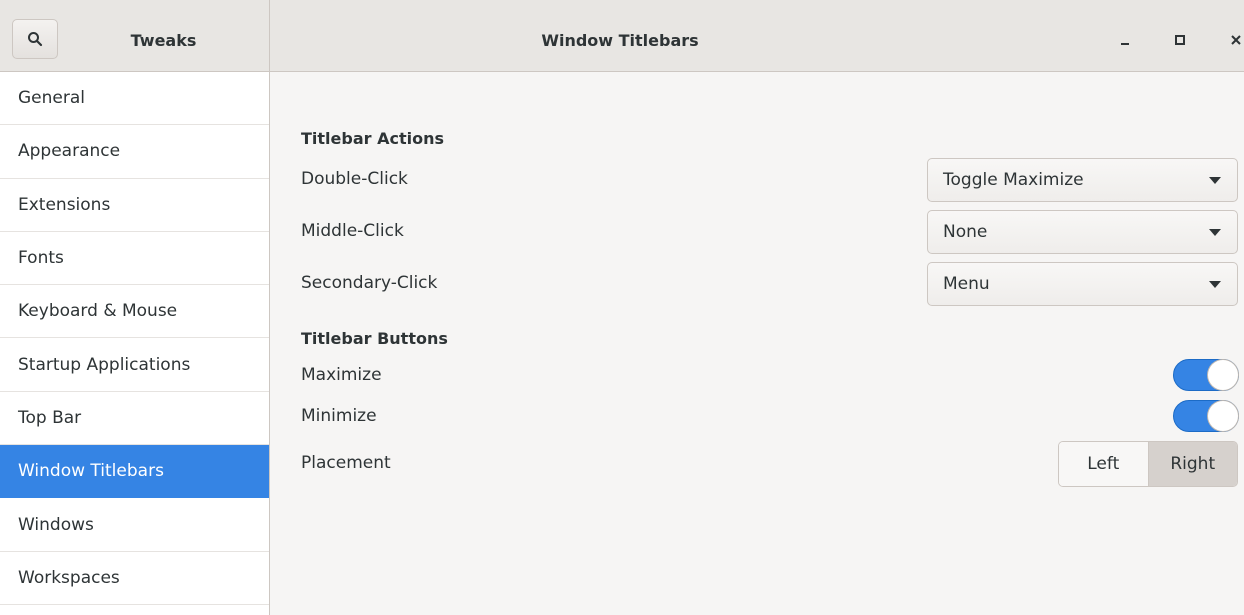  What do you see at coordinates (134, 99) in the screenshot?
I see `sidebar-item-general: General` at bounding box center [134, 99].